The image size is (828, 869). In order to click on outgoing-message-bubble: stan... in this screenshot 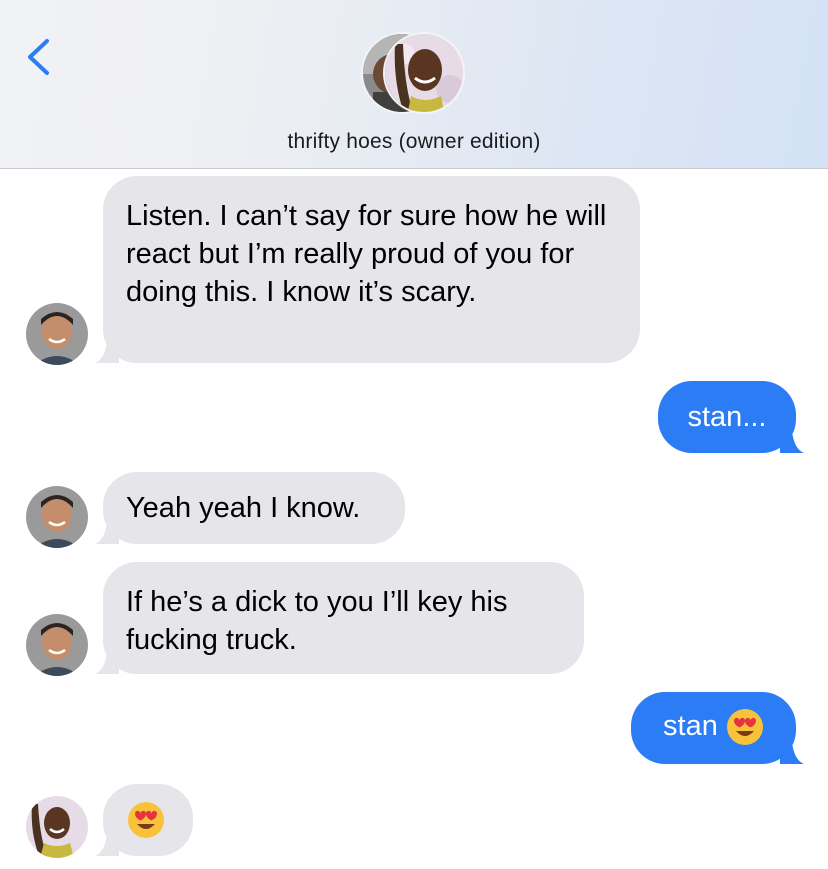, I will do `click(731, 417)`.